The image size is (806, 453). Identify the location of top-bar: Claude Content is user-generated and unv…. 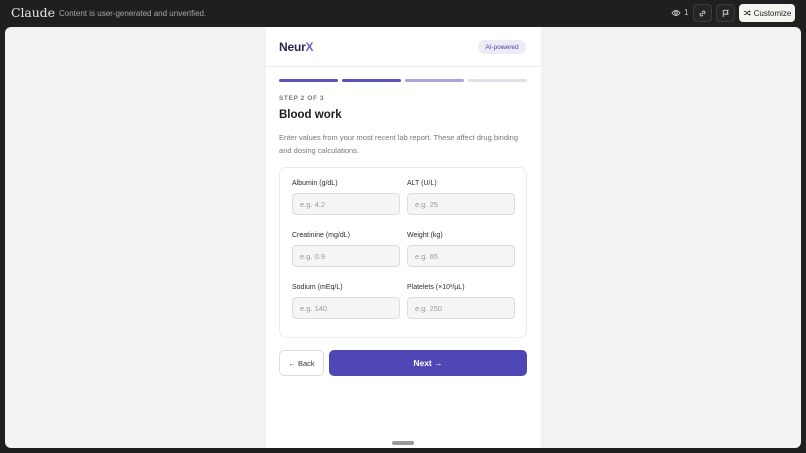
(403, 13).